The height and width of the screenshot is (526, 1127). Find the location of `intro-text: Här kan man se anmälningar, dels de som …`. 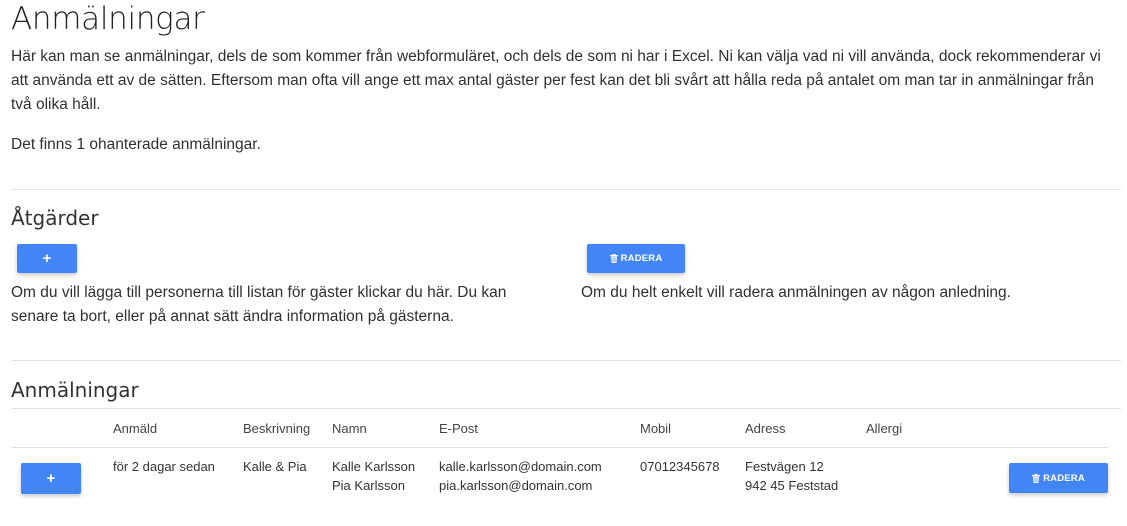

intro-text: Här kan man se anmälningar, dels de som … is located at coordinates (556, 80).